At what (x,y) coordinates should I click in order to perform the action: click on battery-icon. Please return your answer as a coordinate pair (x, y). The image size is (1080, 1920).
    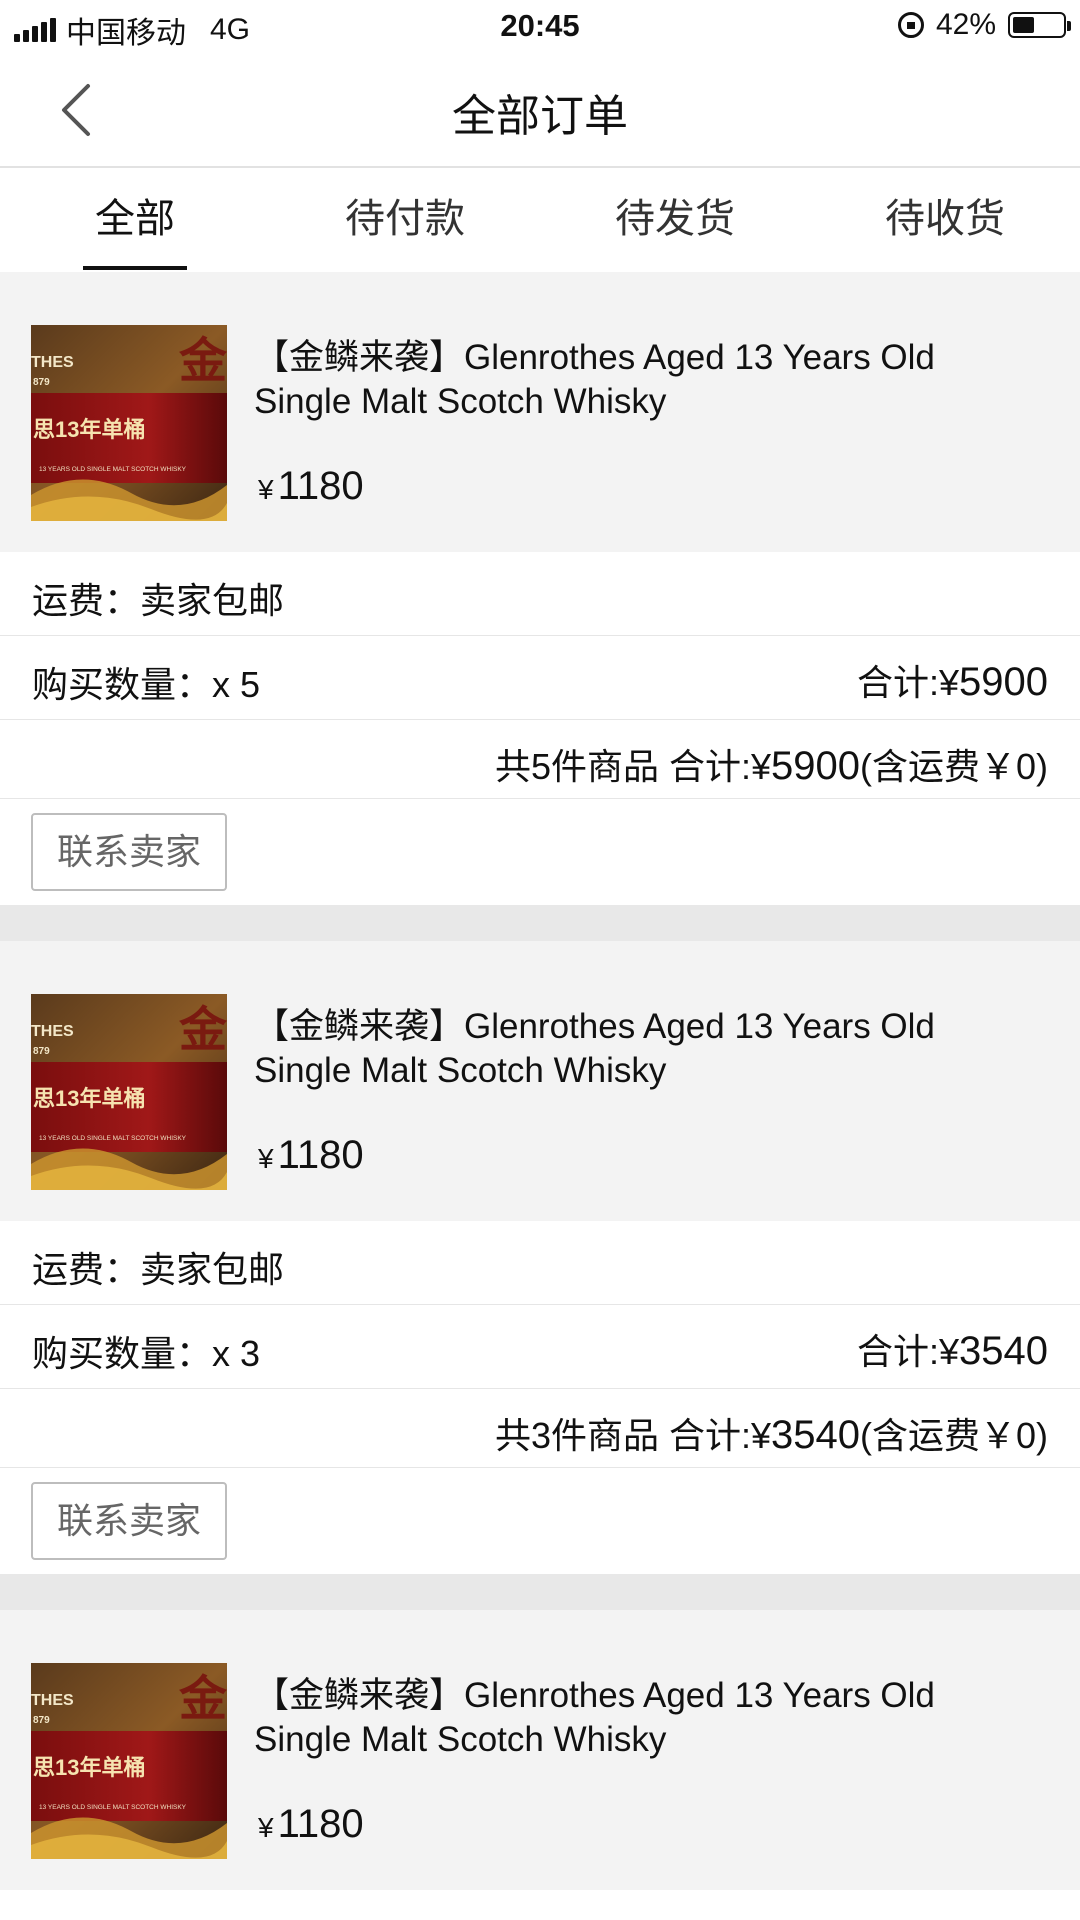
    Looking at the image, I should click on (1039, 25).